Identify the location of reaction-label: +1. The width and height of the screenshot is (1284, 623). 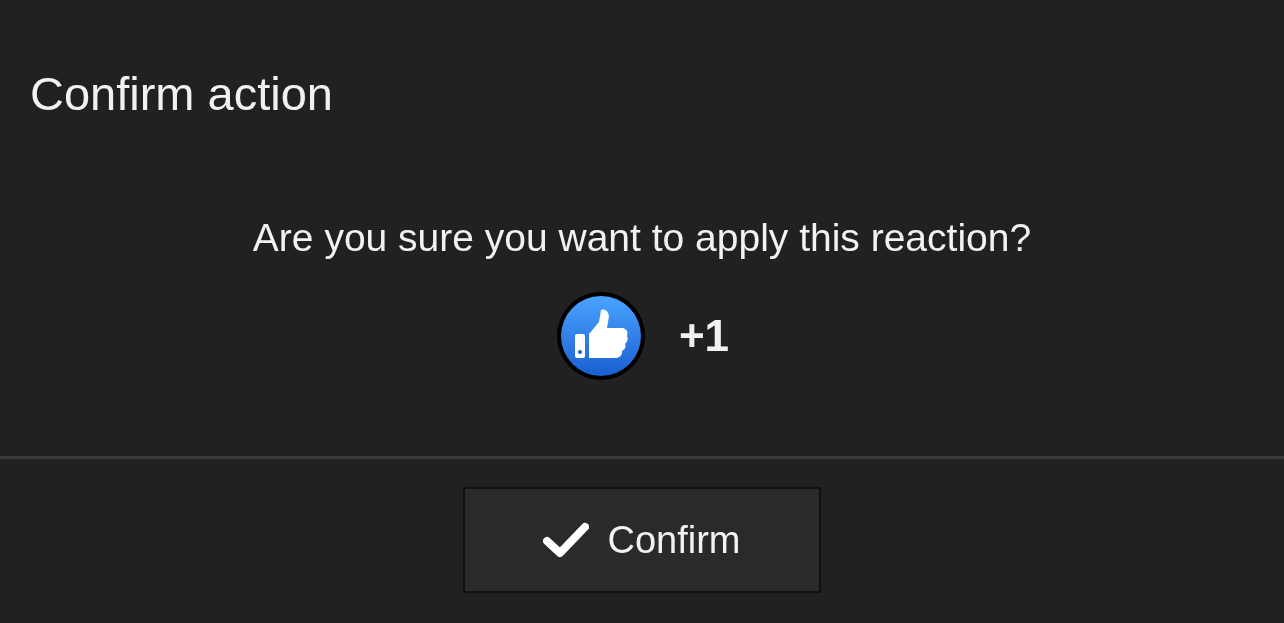
(704, 335).